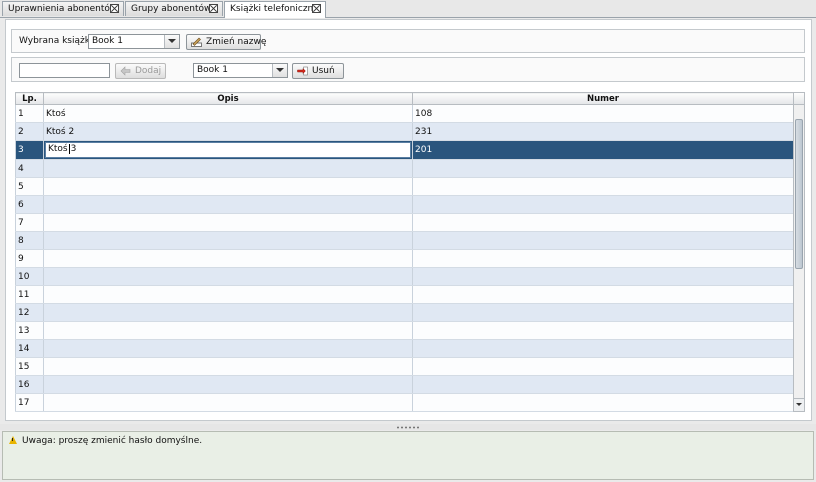  I want to click on delete-button: Usuń, so click(318, 71).